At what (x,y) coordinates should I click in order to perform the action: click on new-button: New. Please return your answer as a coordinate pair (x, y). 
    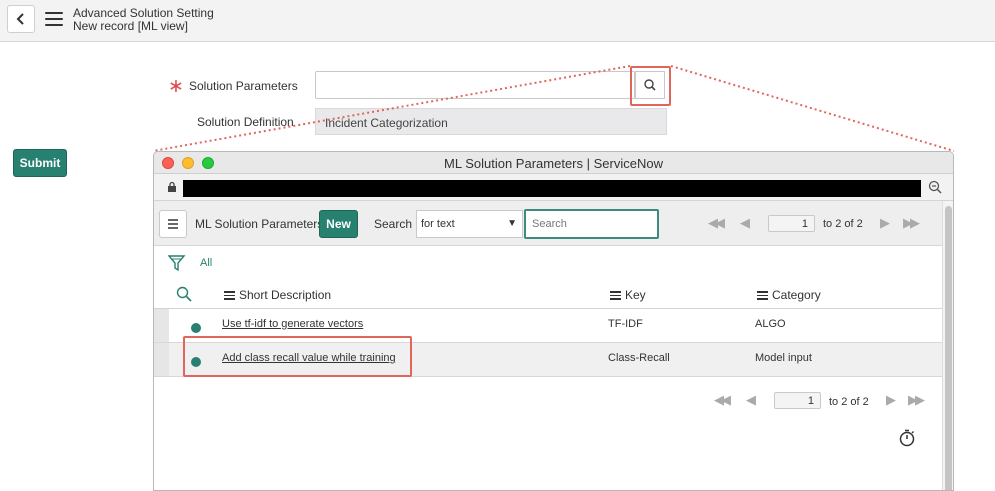
    Looking at the image, I should click on (338, 224).